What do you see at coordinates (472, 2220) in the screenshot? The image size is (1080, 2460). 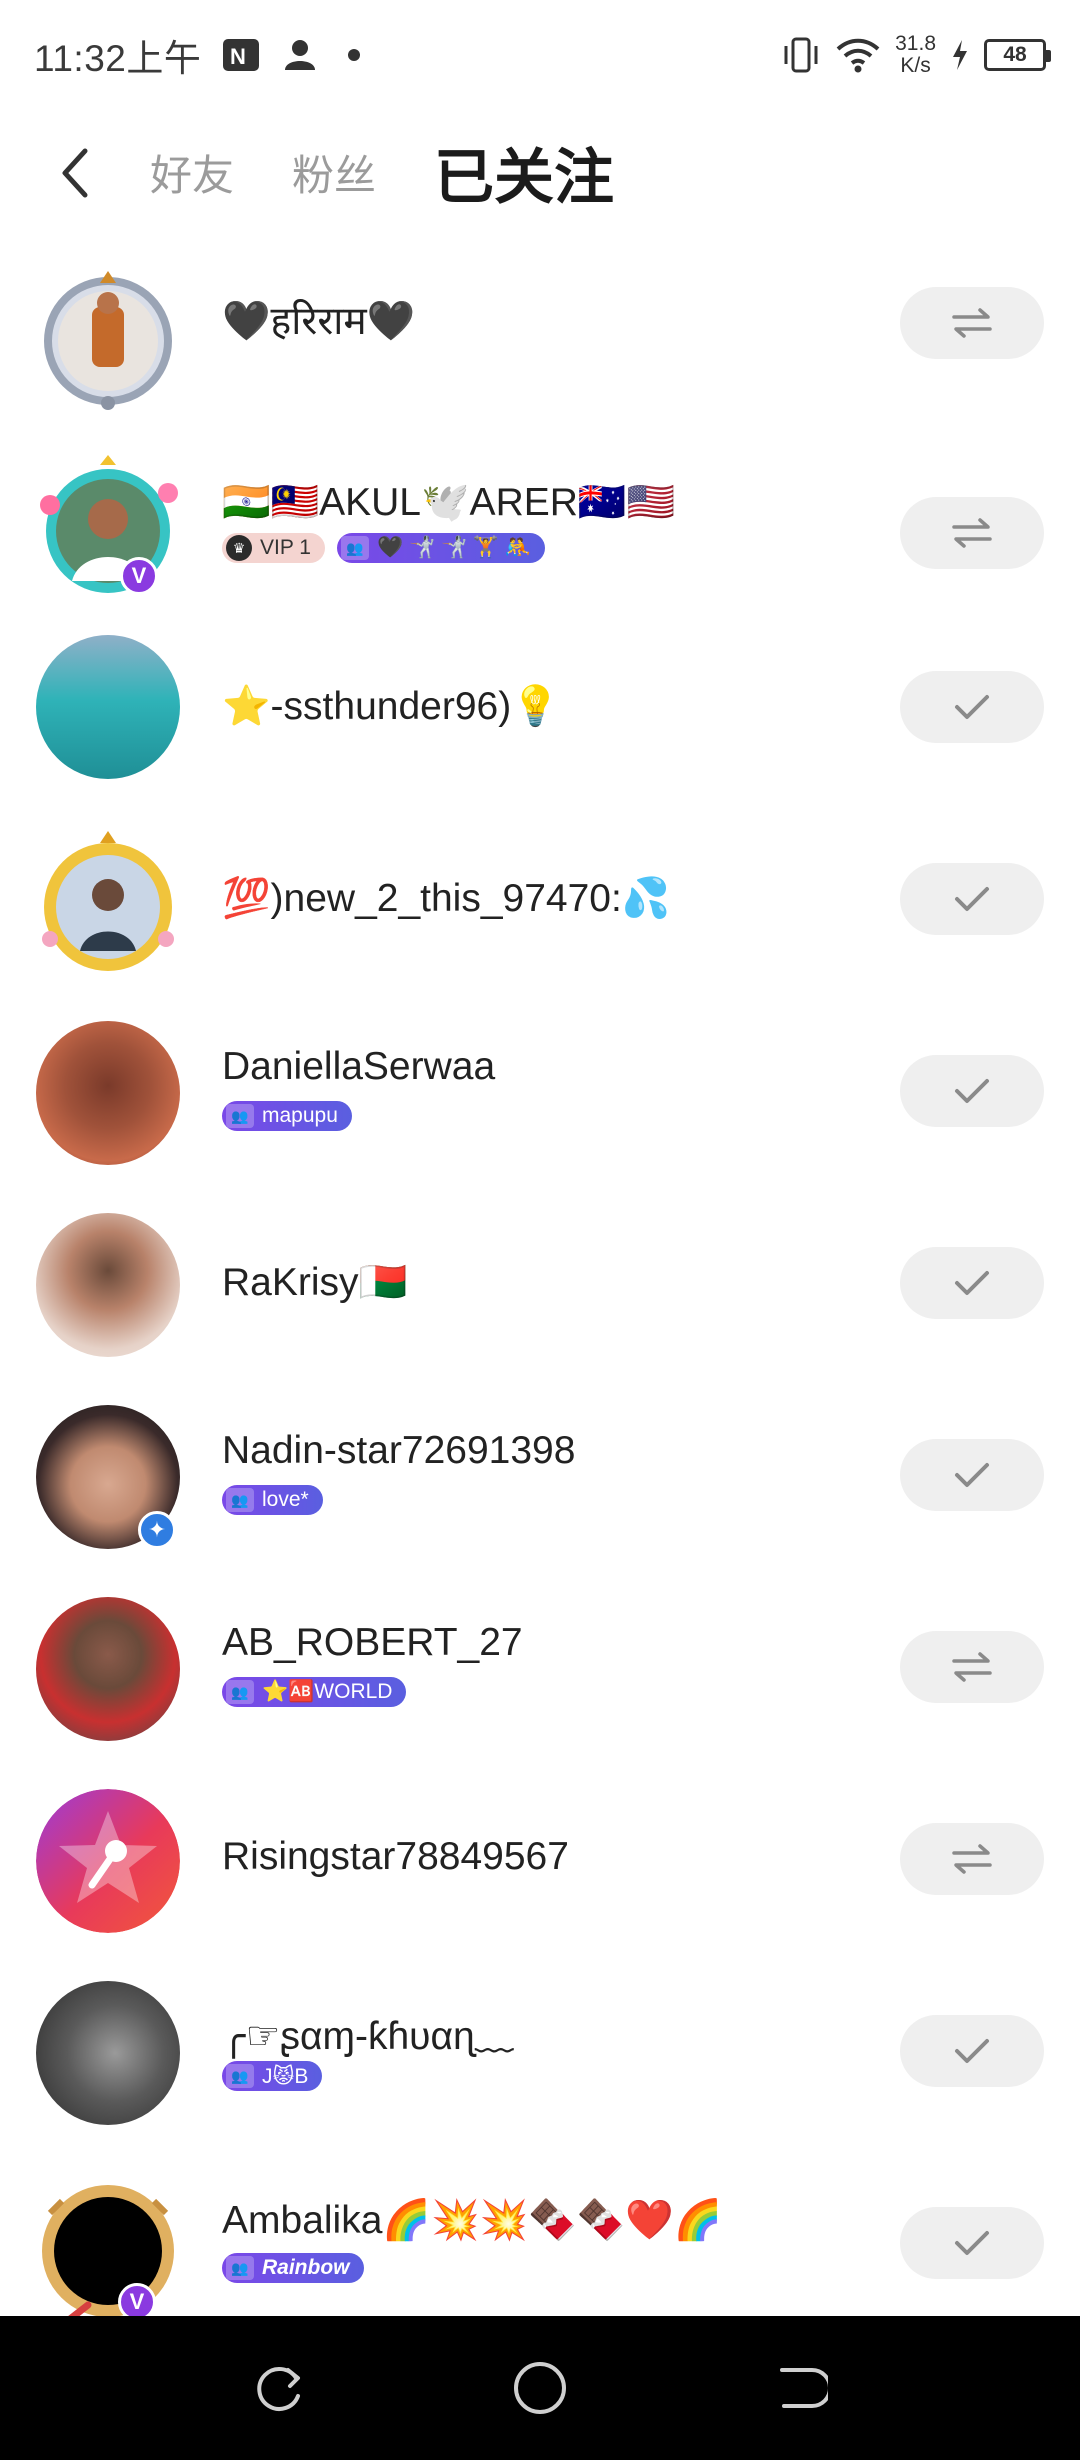 I see `user-name: Ambalika🌈💥💥🍫🍫❤️🌈` at bounding box center [472, 2220].